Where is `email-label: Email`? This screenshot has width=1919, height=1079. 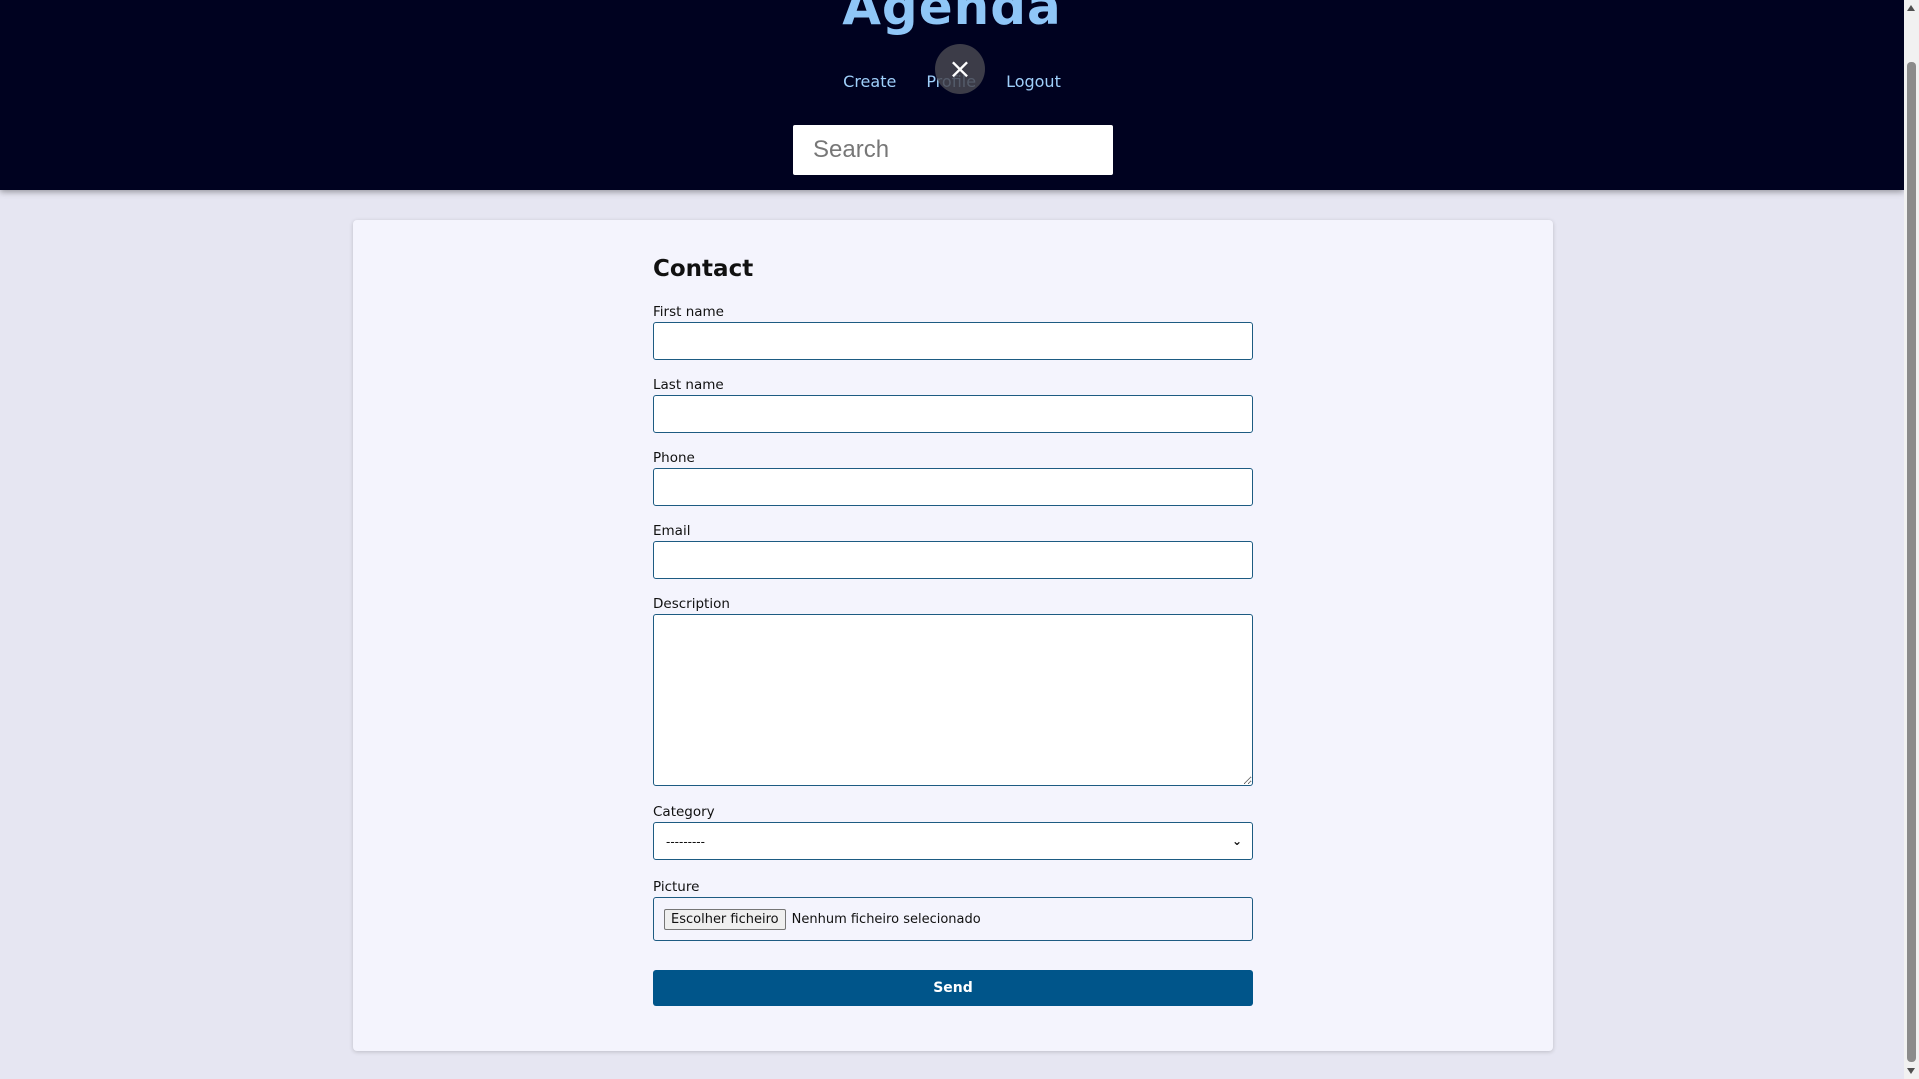
email-label: Email is located at coordinates (672, 531).